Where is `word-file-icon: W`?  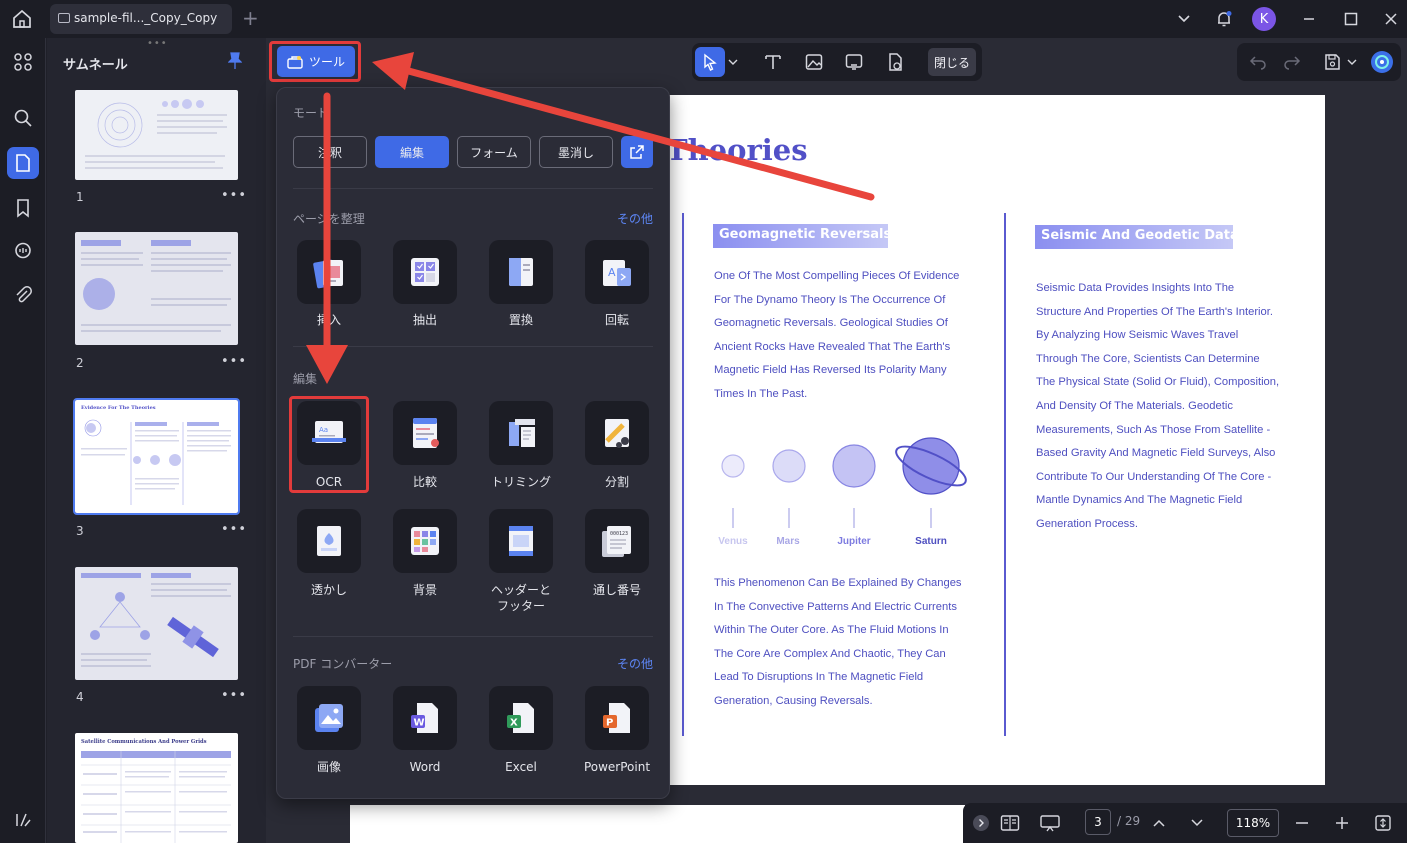 word-file-icon: W is located at coordinates (424, 718).